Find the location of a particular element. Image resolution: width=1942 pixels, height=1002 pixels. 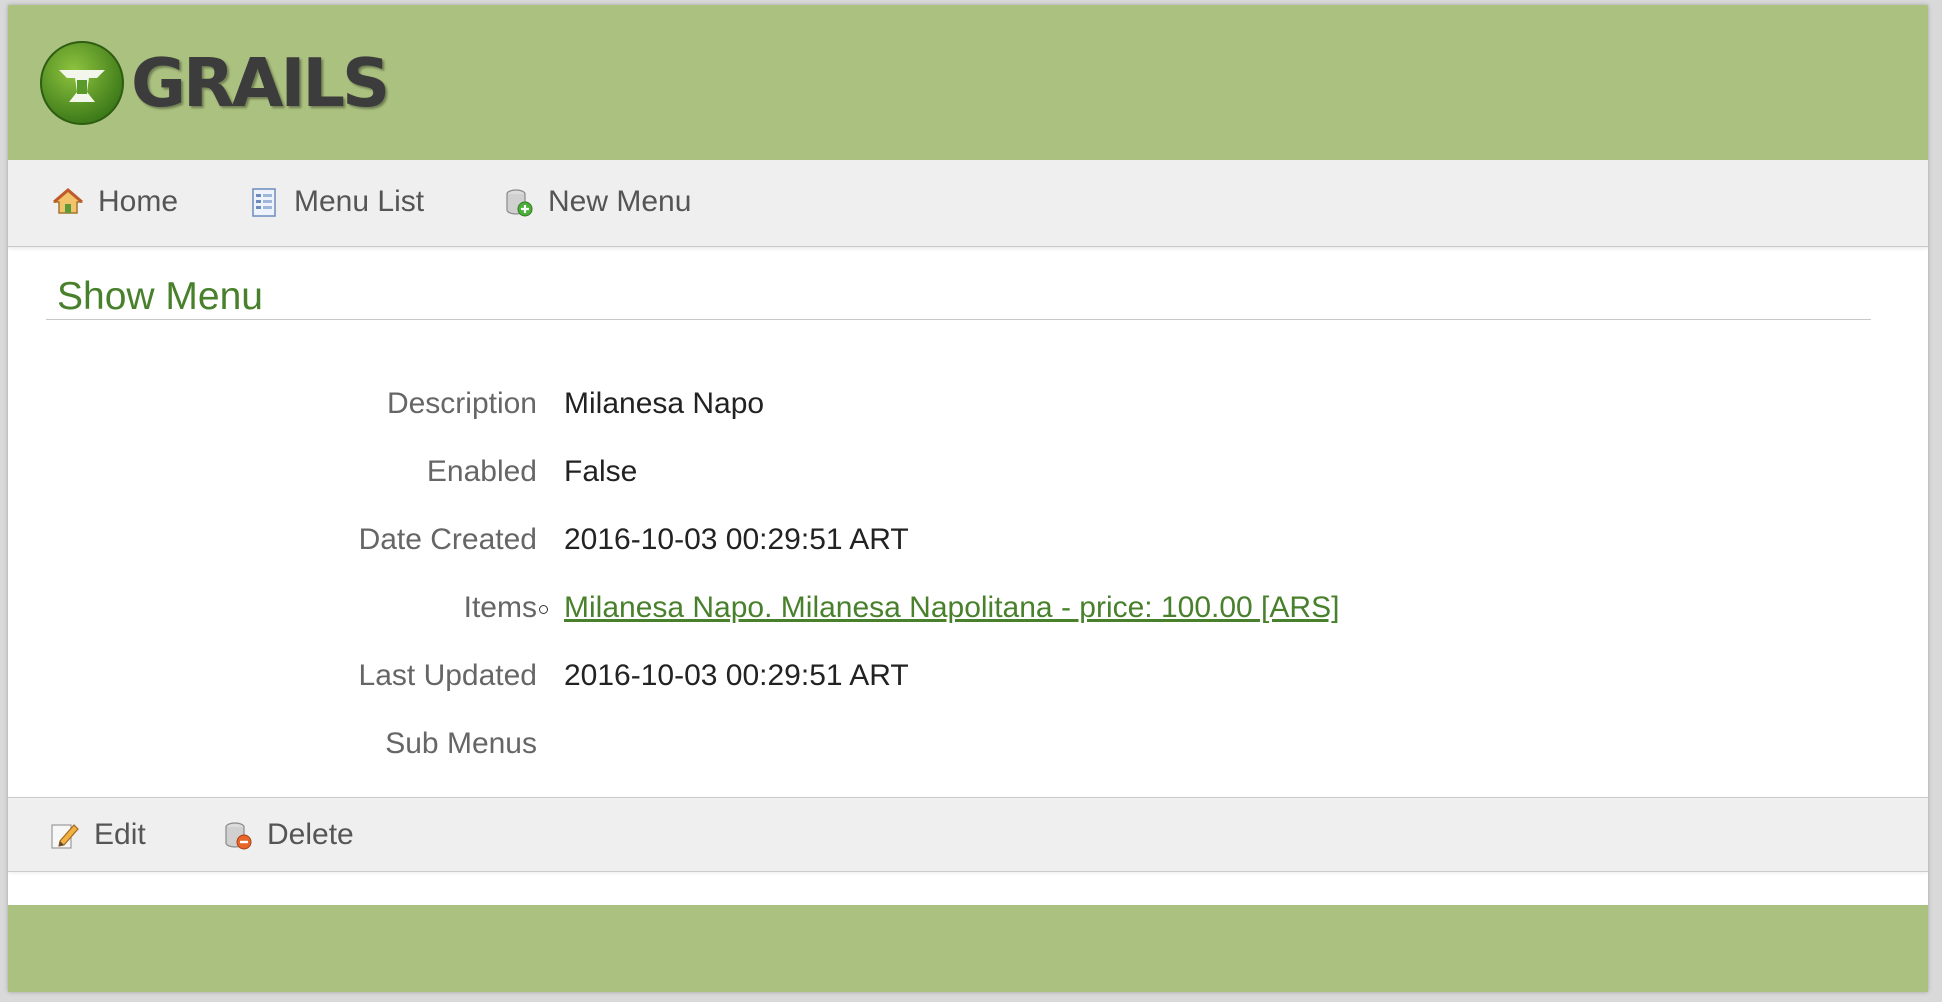

date-created-value: 2016-10-03 00:29:51 ART is located at coordinates (736, 539).